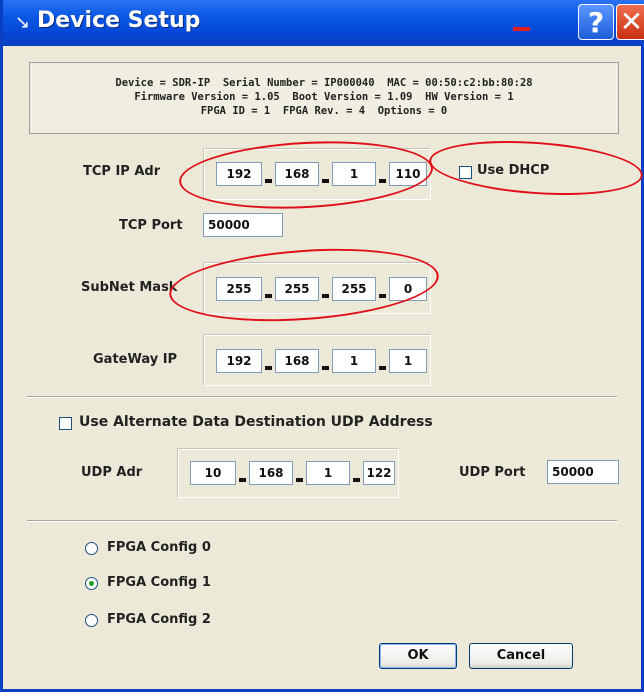 The height and width of the screenshot is (692, 644). Describe the element at coordinates (129, 287) in the screenshot. I see `subnet-mask-label: SubNet Mask` at that location.